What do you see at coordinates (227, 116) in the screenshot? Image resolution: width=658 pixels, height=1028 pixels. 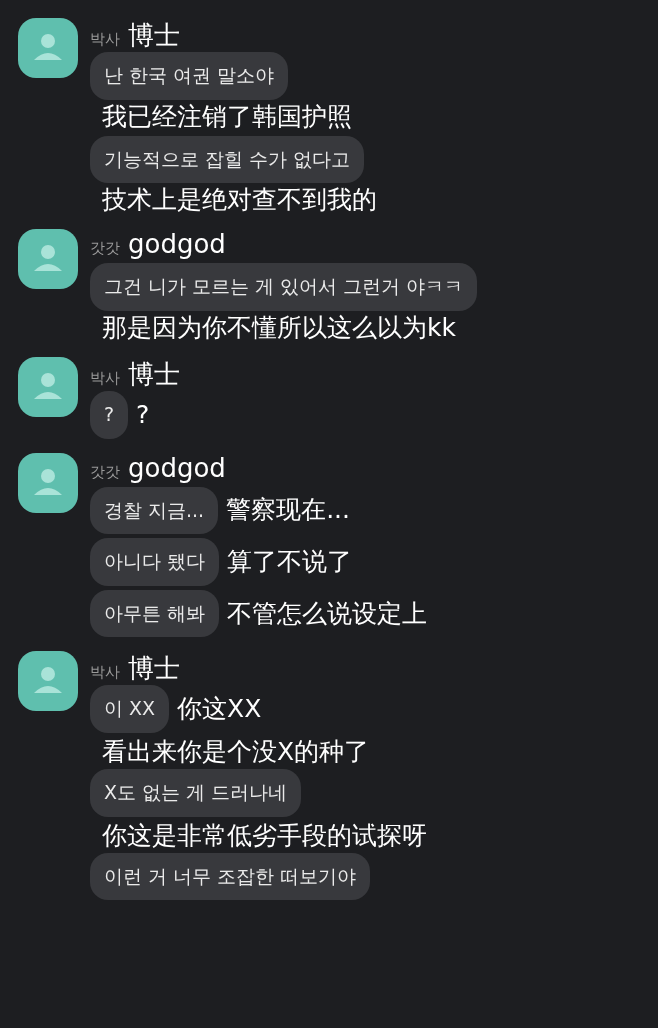 I see `translation-text: 我已经注销了韩国护照` at bounding box center [227, 116].